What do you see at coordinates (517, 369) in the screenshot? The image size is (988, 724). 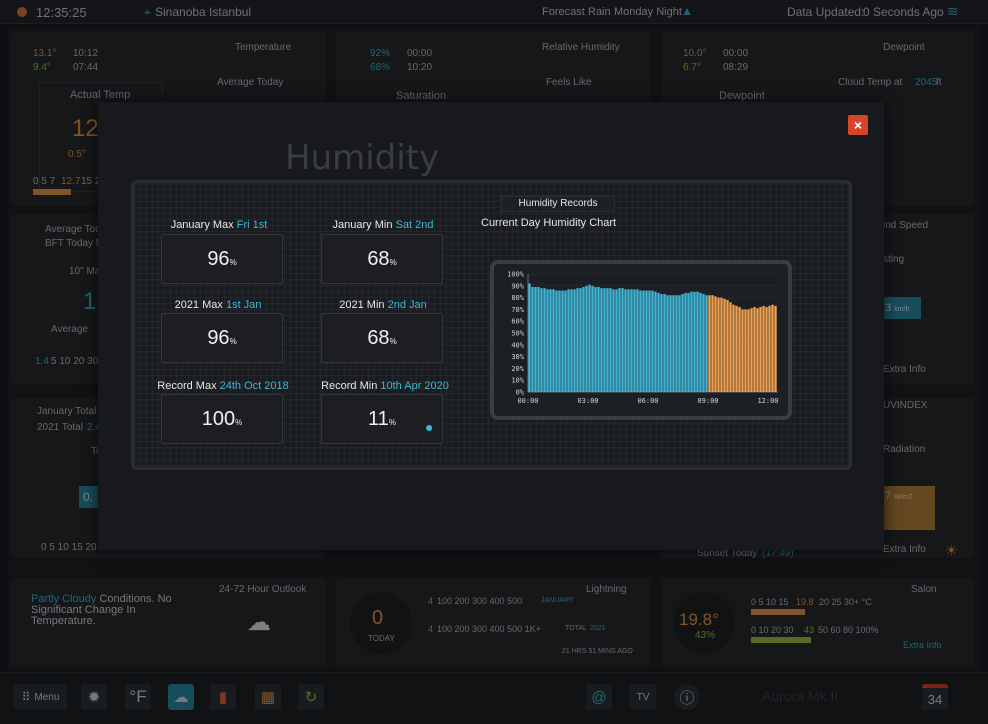 I see `y-tick-label: 20%` at bounding box center [517, 369].